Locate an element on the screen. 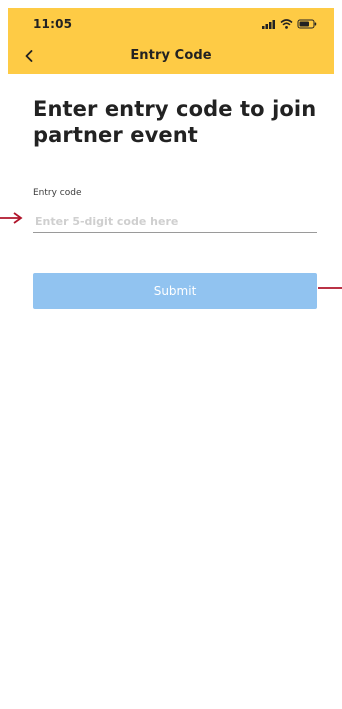  status-time: 11:05 is located at coordinates (53, 24).